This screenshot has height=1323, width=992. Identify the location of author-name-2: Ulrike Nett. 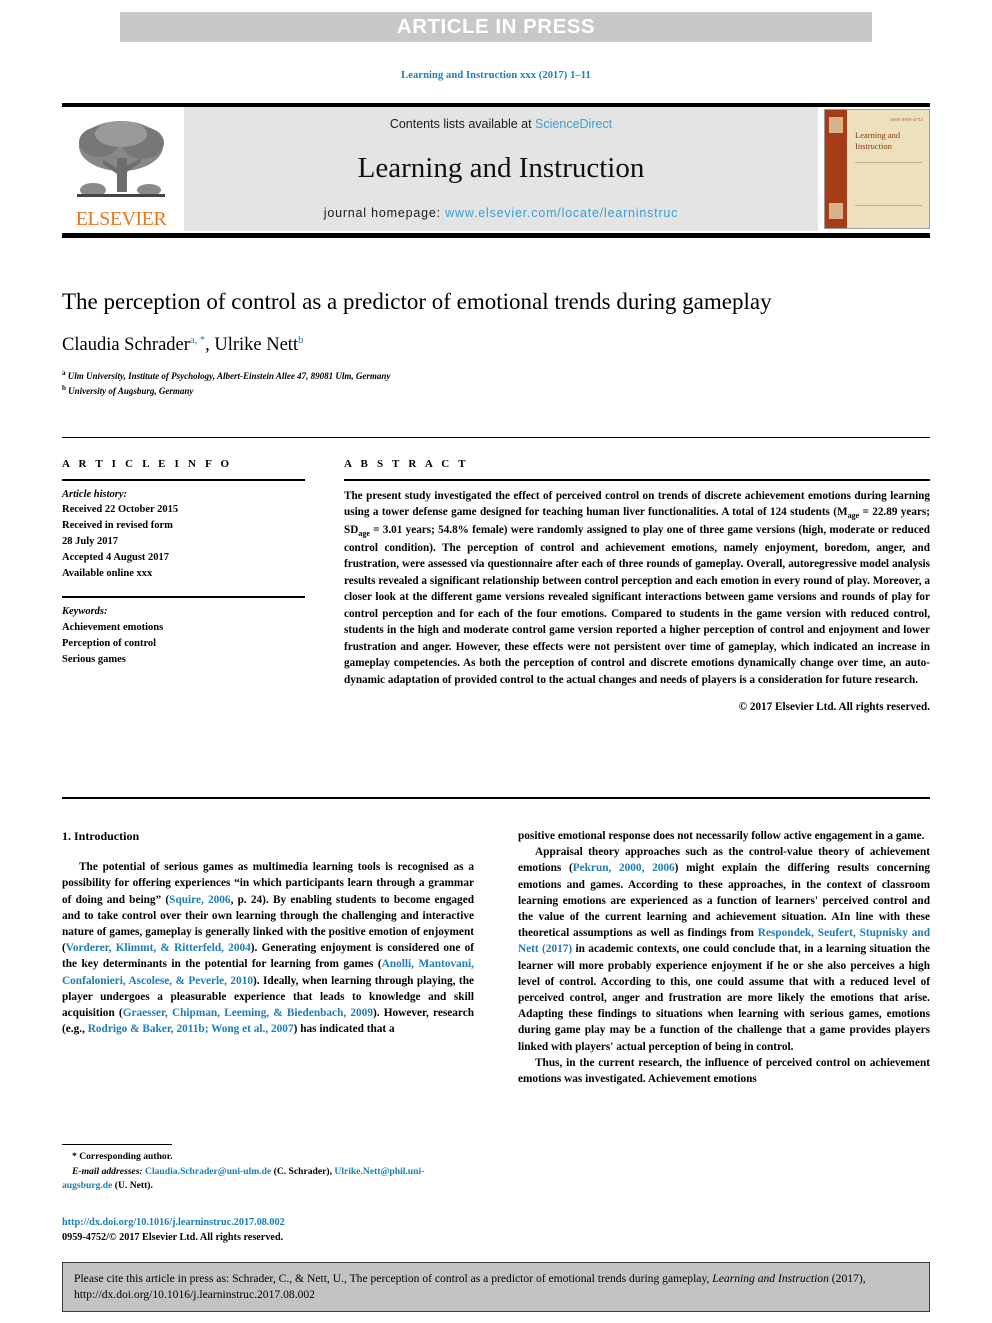
(256, 345).